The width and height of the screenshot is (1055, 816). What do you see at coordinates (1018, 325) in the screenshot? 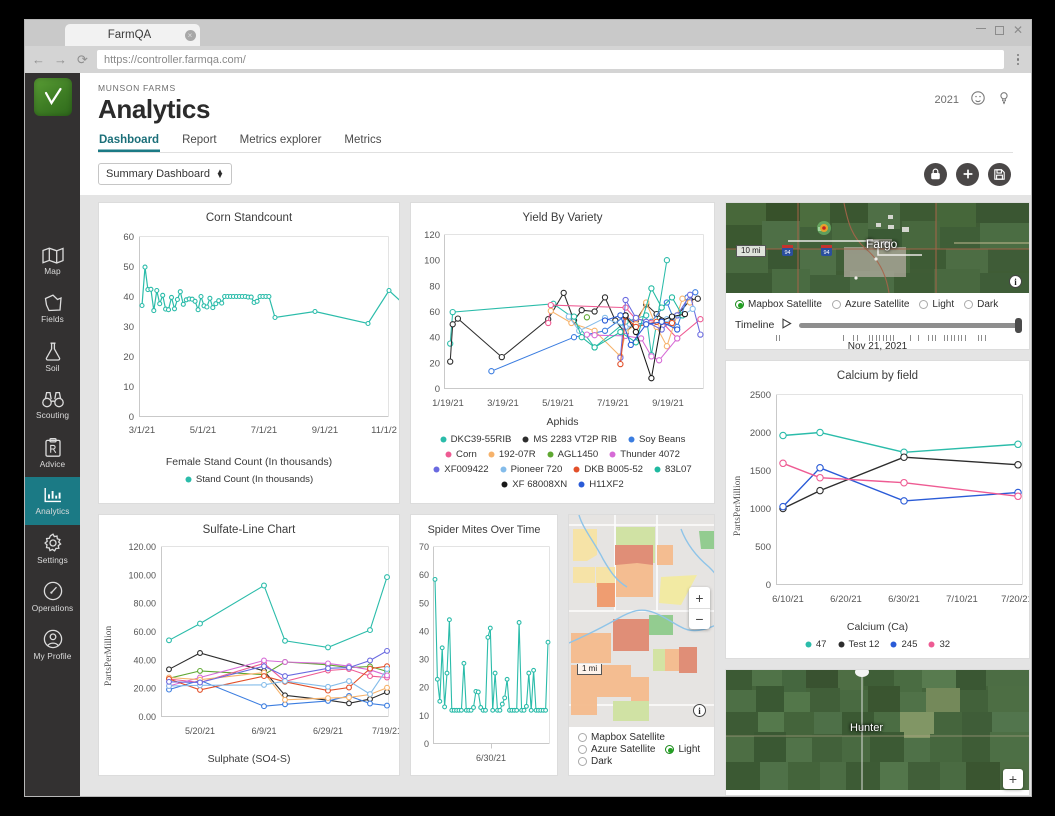
I see `timeline-slider-handle` at bounding box center [1018, 325].